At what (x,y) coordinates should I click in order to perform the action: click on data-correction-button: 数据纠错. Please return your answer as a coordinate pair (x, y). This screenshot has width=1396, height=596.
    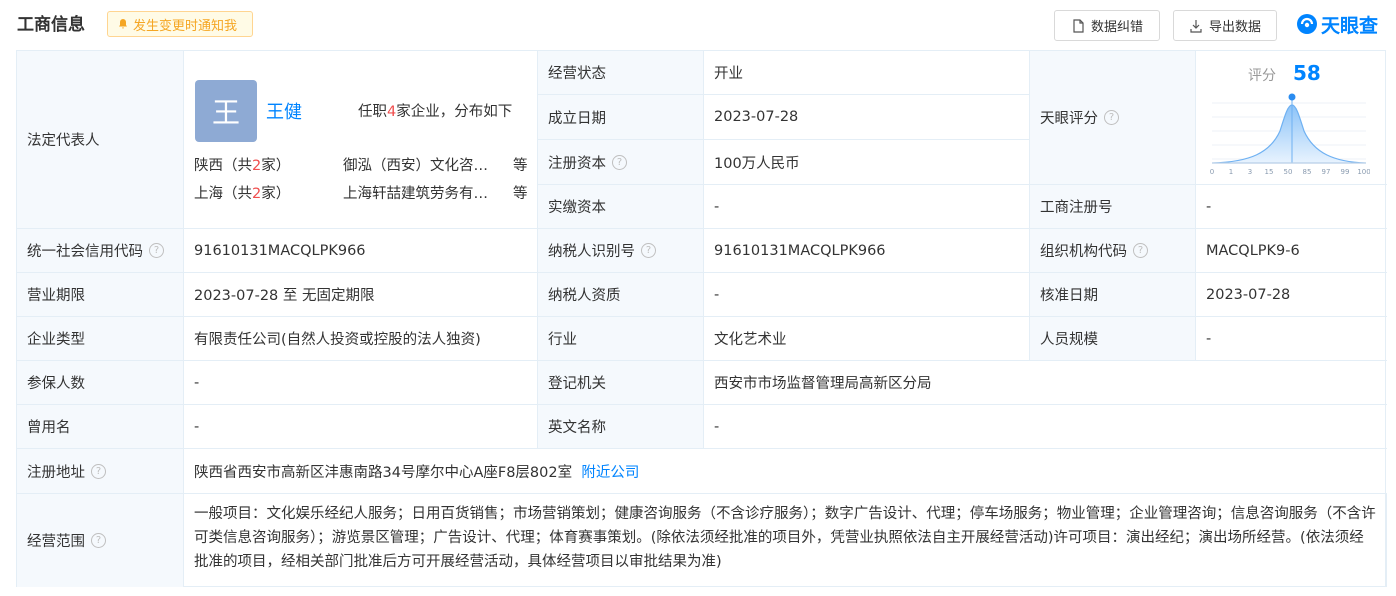
    Looking at the image, I should click on (1107, 25).